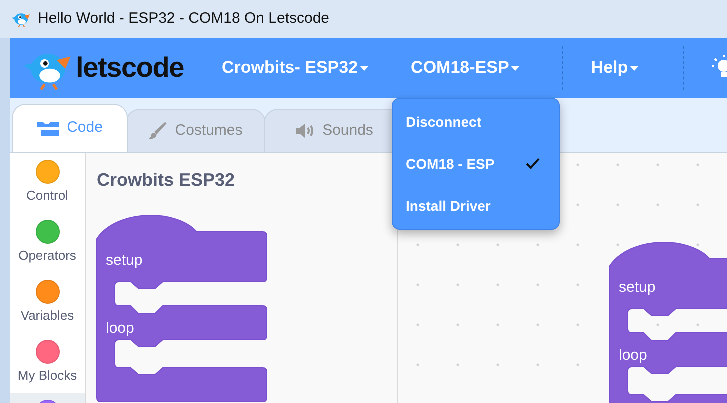 The width and height of the screenshot is (727, 403). I want to click on logo-text: letscode, so click(130, 68).